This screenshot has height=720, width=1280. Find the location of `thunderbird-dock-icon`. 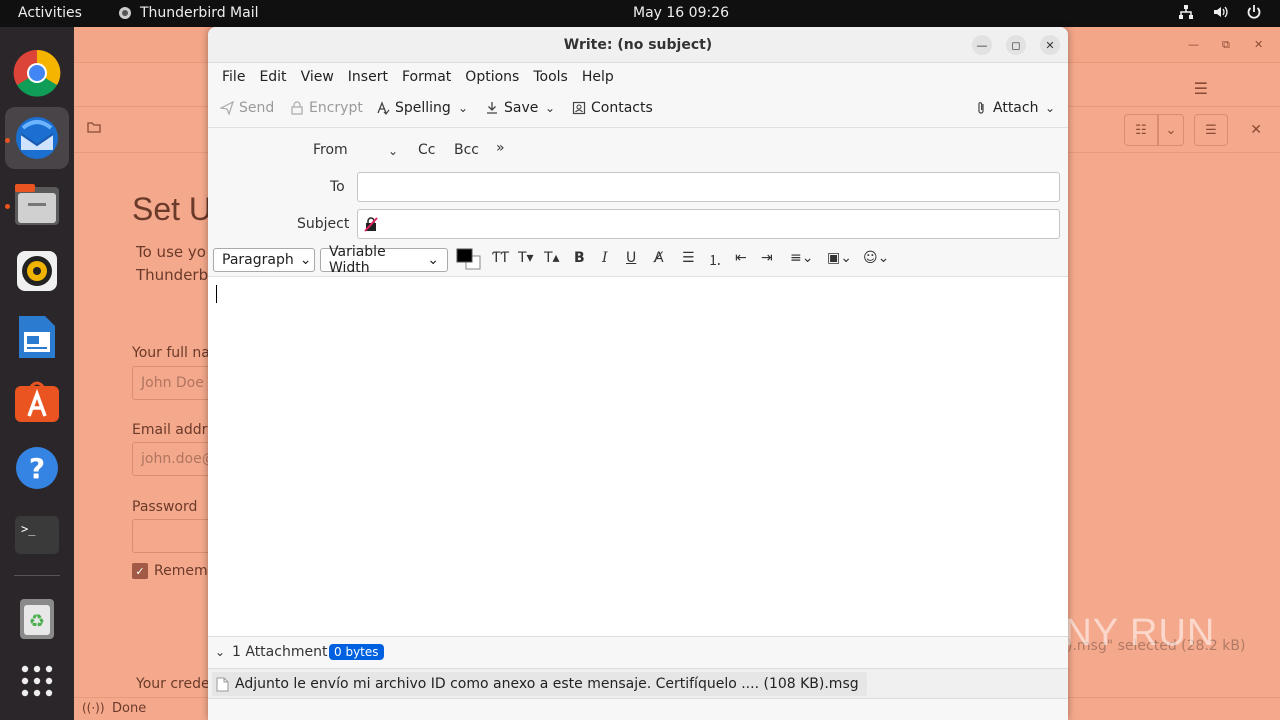

thunderbird-dock-icon is located at coordinates (37, 138).